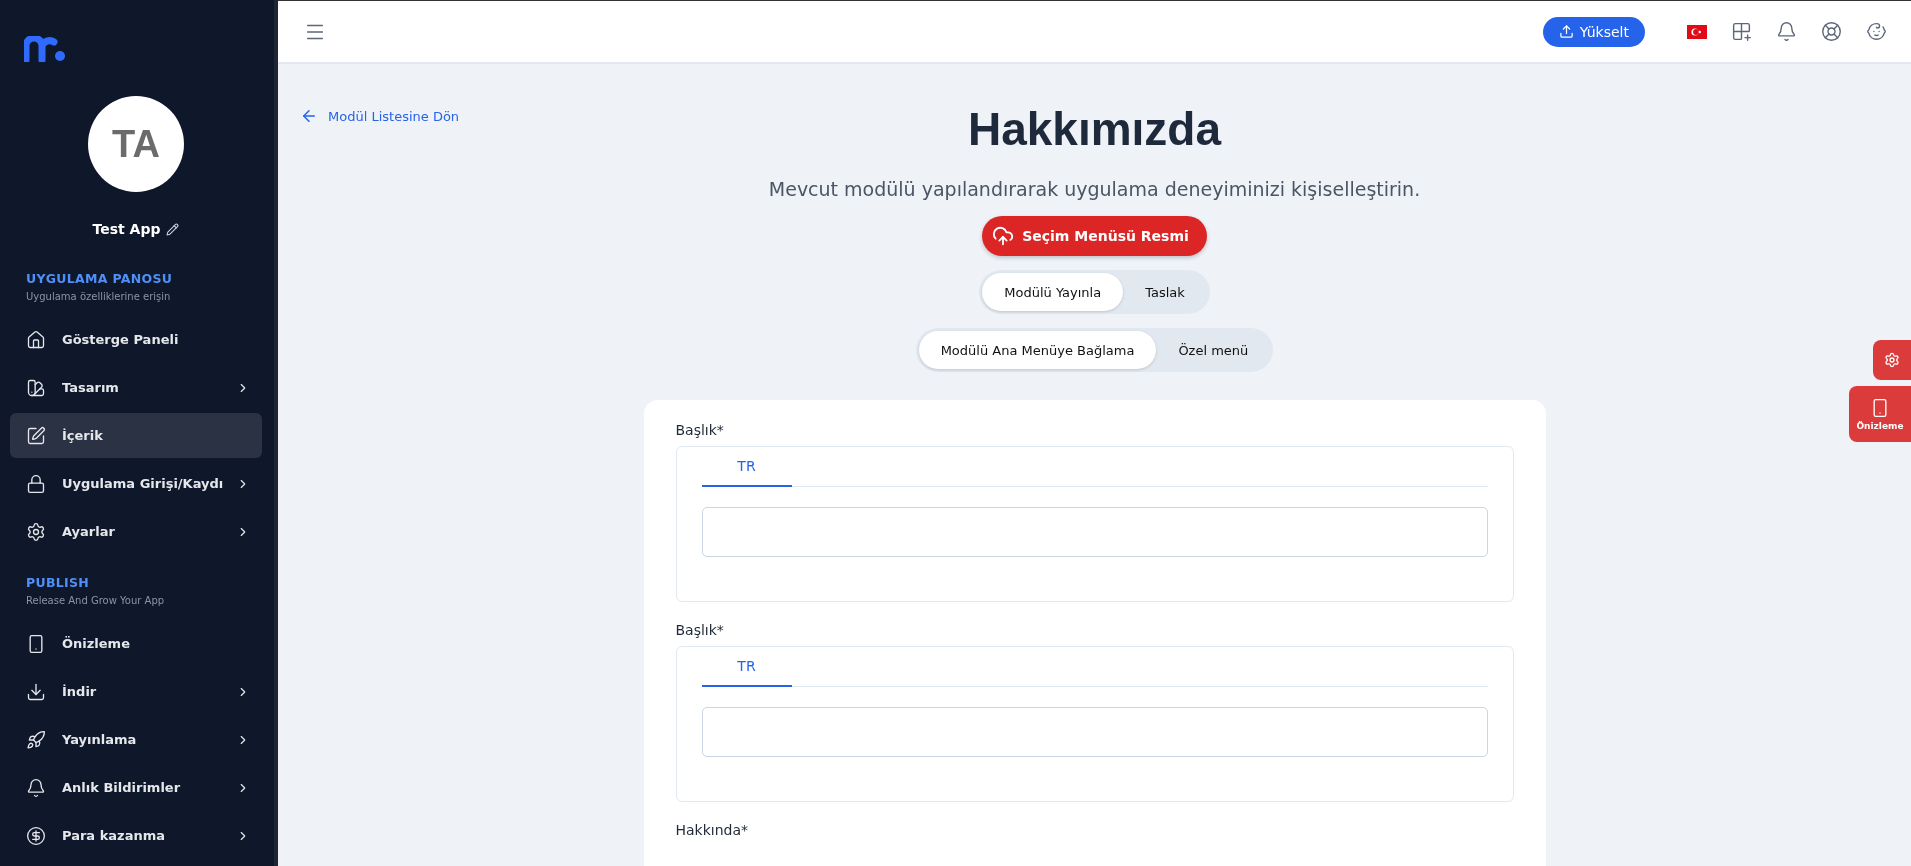  I want to click on cloud-upload-icon, so click(1003, 236).